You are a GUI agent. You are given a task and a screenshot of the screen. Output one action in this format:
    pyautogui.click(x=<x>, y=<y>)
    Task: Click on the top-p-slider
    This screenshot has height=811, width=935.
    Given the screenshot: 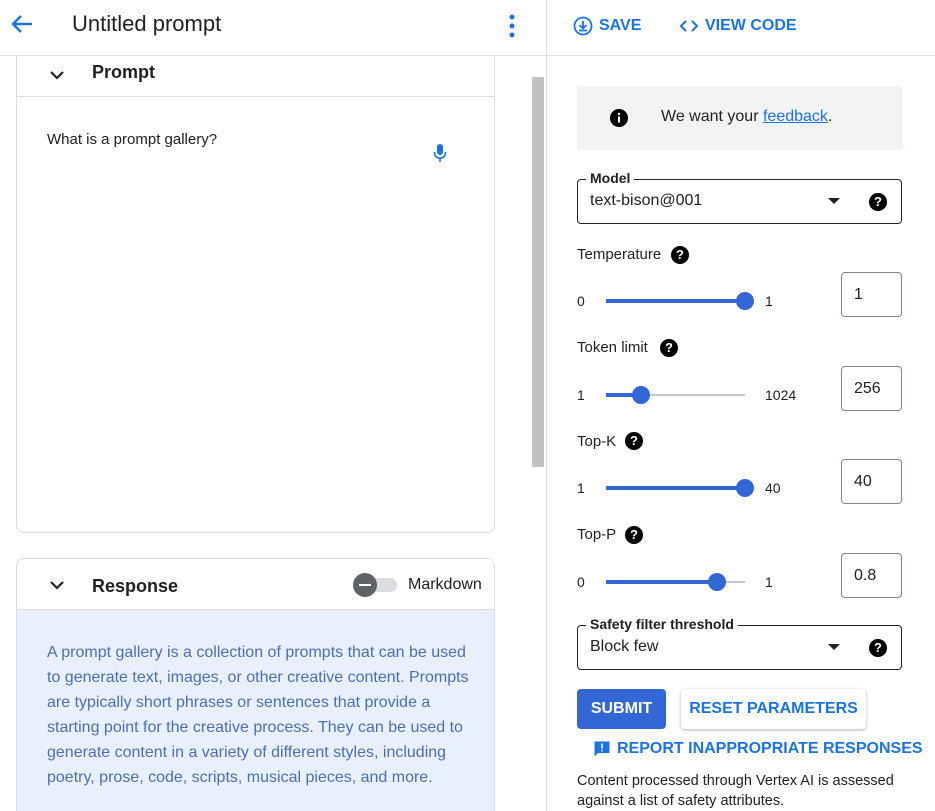 What is the action you would take?
    pyautogui.click(x=675, y=582)
    